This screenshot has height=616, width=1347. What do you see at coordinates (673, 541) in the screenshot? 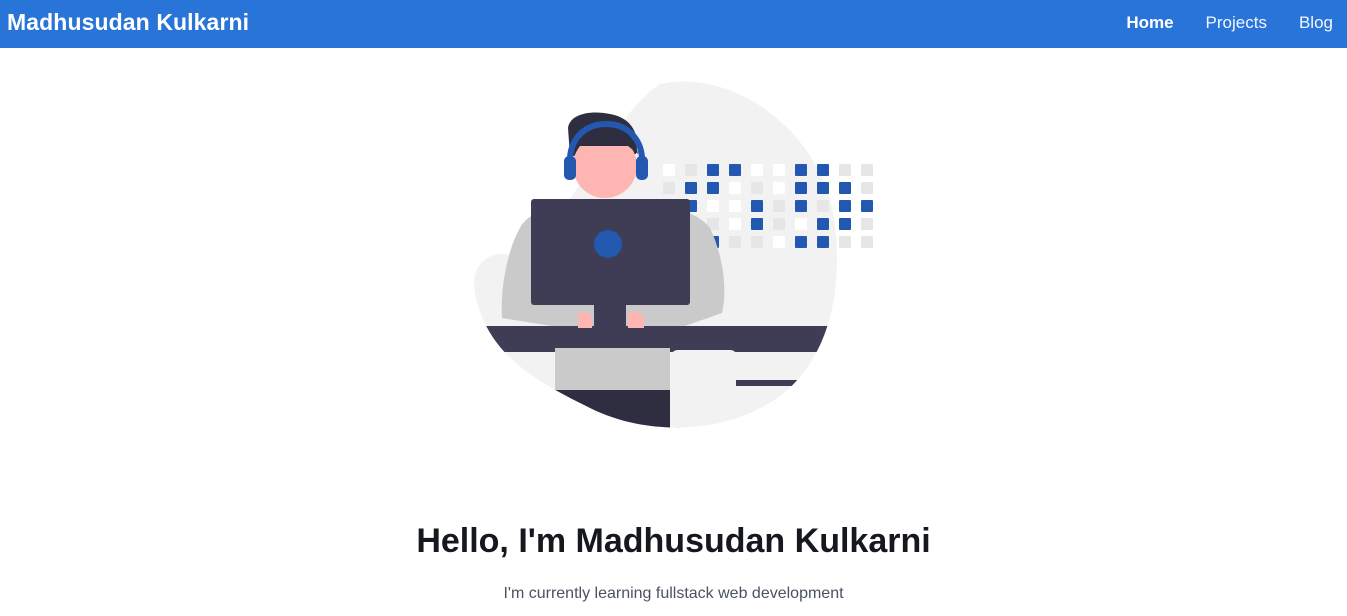
I see `hero-title: Hello, I'm Madhusudan Kulkarni` at bounding box center [673, 541].